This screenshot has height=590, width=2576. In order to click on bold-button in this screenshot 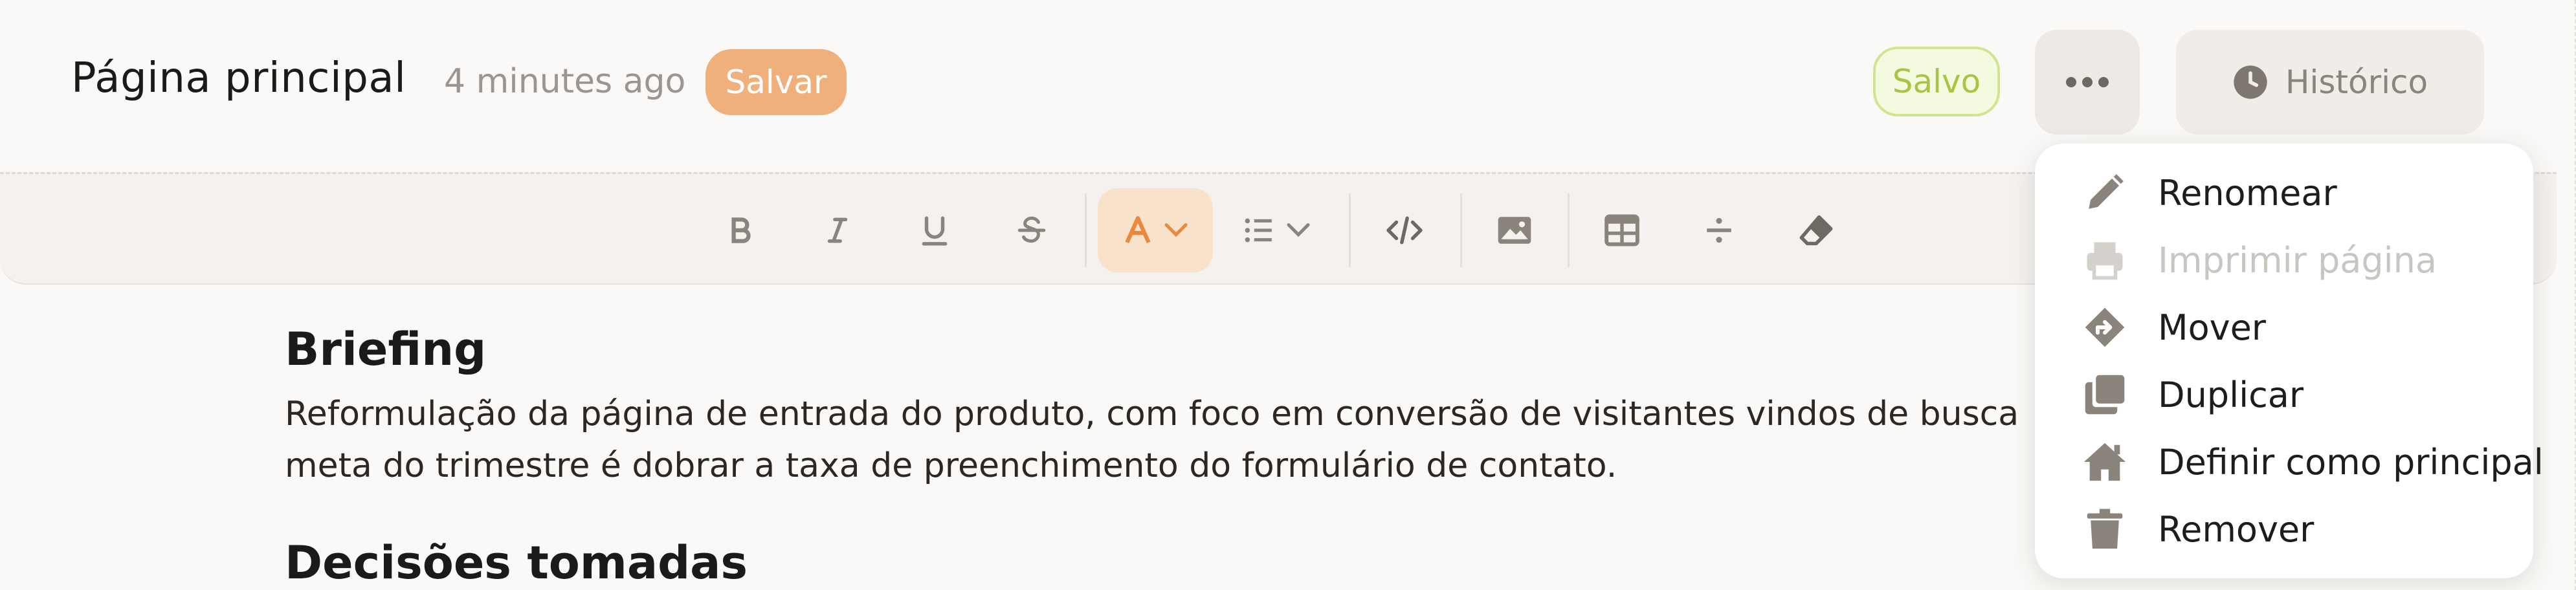, I will do `click(740, 230)`.